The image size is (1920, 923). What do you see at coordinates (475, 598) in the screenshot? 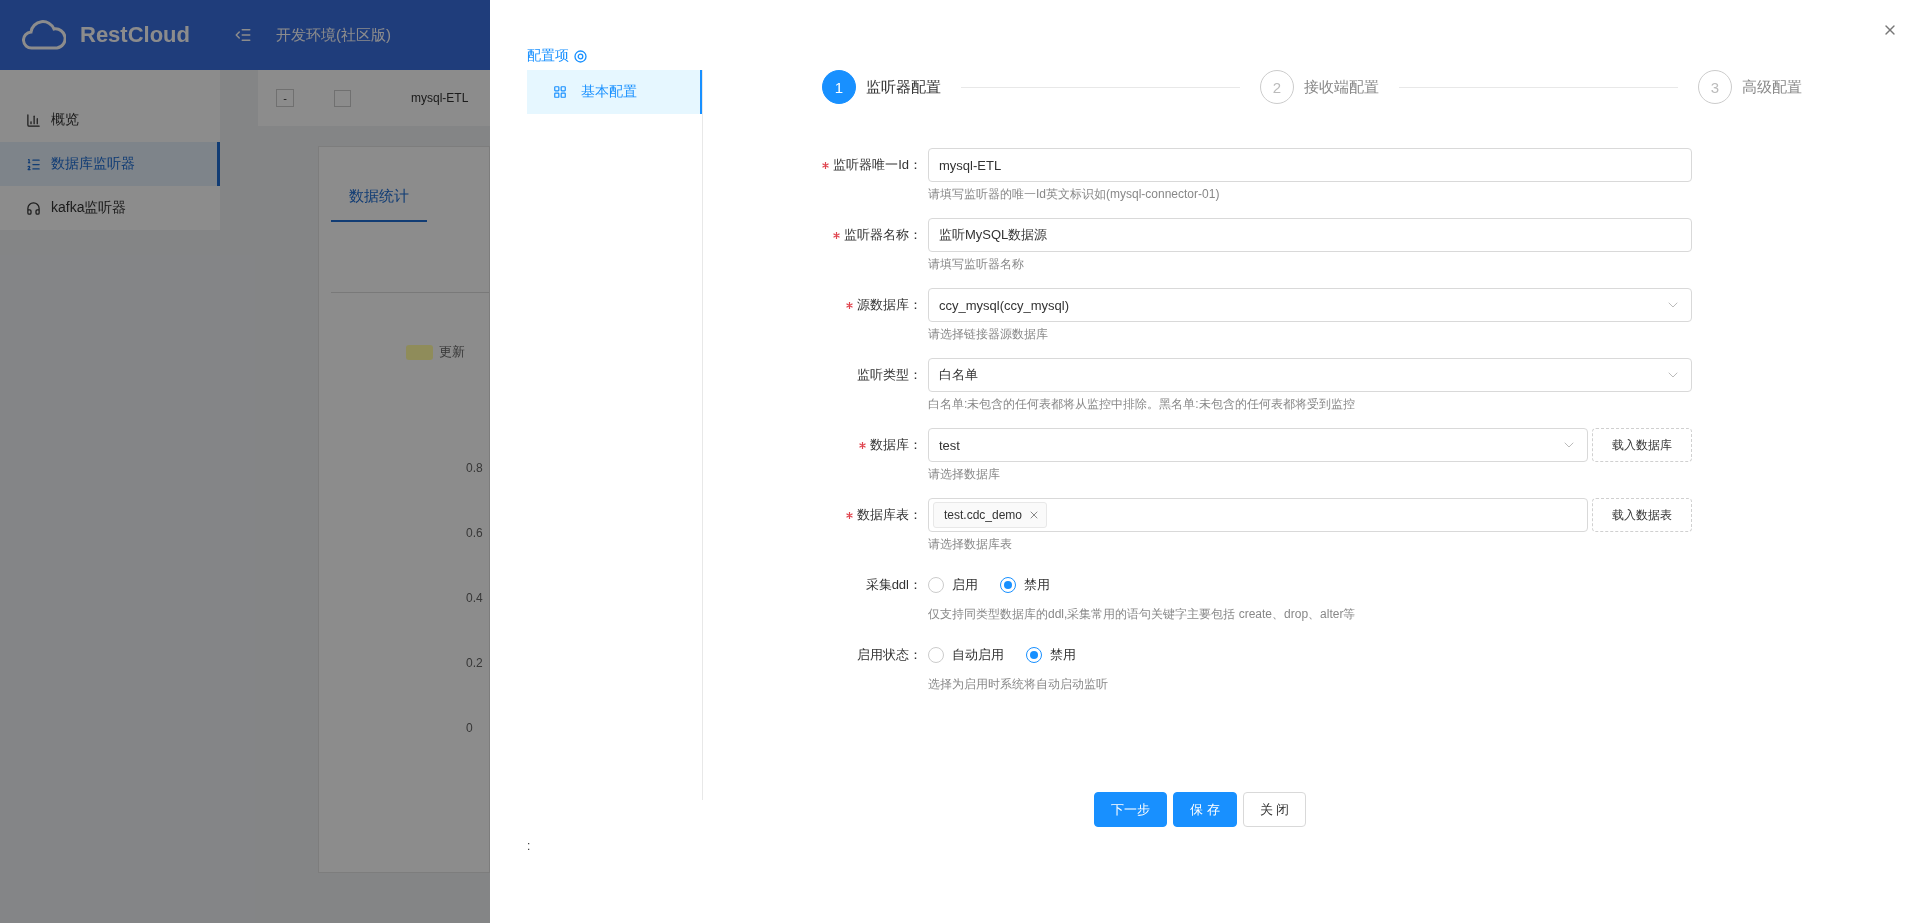
I see `axis-tick-label: 0.4` at bounding box center [475, 598].